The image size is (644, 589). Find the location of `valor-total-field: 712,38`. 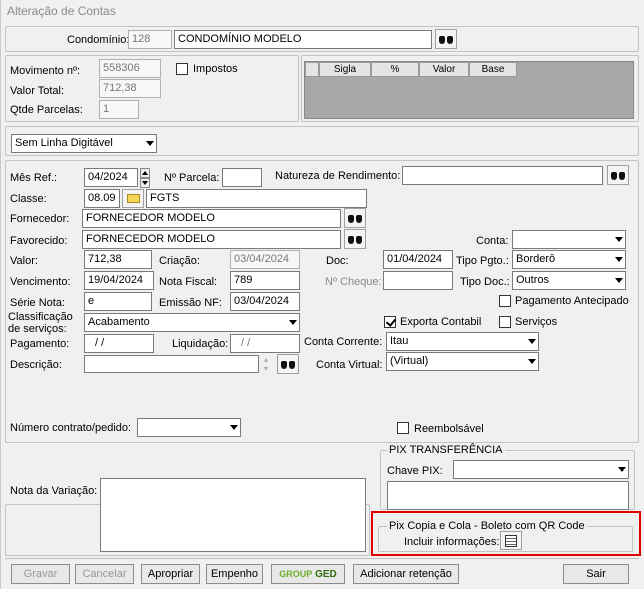

valor-total-field: 712,38 is located at coordinates (130, 88).